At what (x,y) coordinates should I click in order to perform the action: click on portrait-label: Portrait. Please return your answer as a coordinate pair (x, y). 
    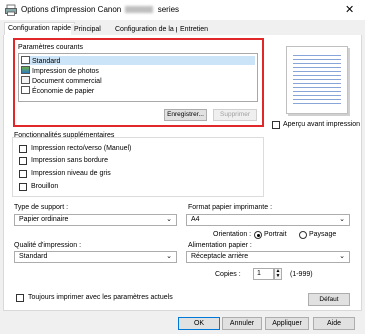
    Looking at the image, I should click on (275, 234).